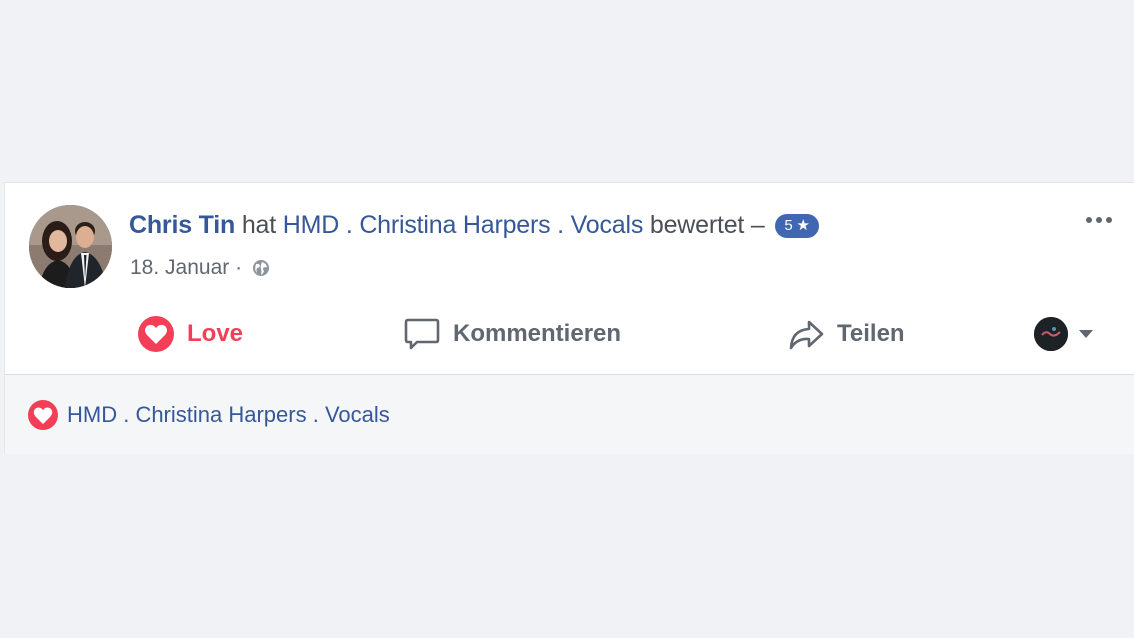 This screenshot has height=638, width=1134. I want to click on avatar, so click(70, 246).